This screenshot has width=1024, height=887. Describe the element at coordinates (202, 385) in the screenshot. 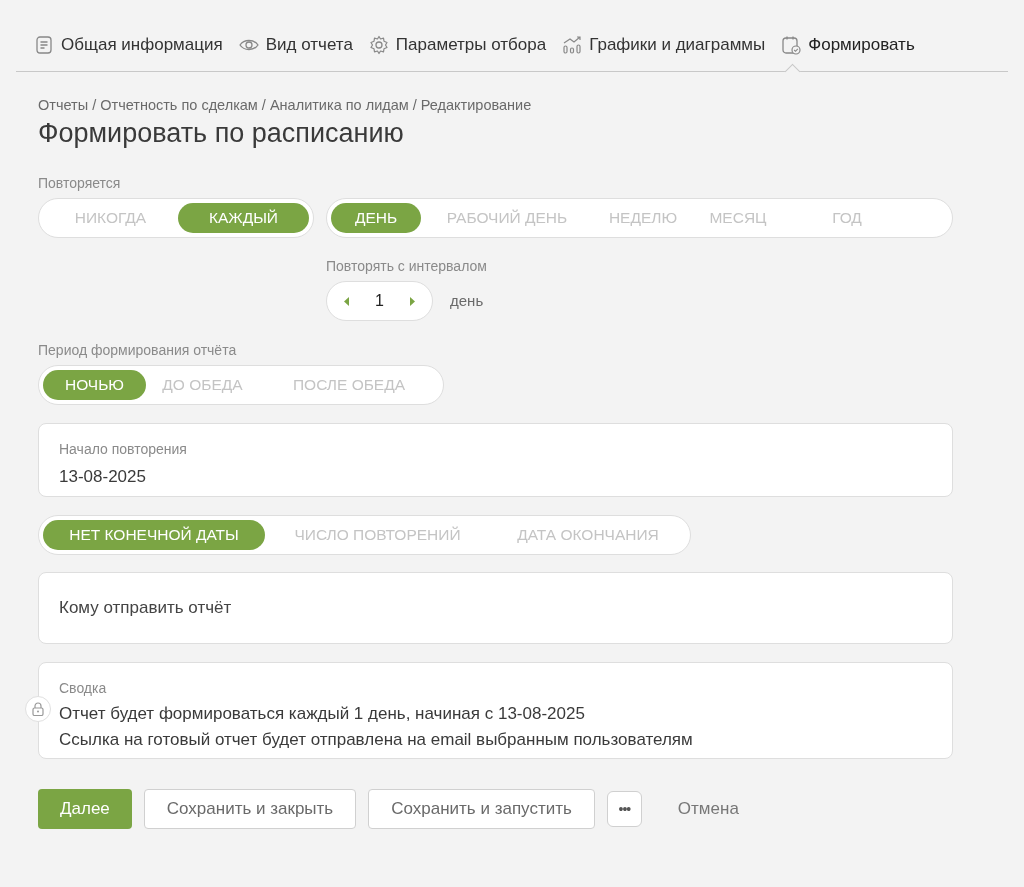

I see `segment-option: ДО ОБЕДА` at that location.